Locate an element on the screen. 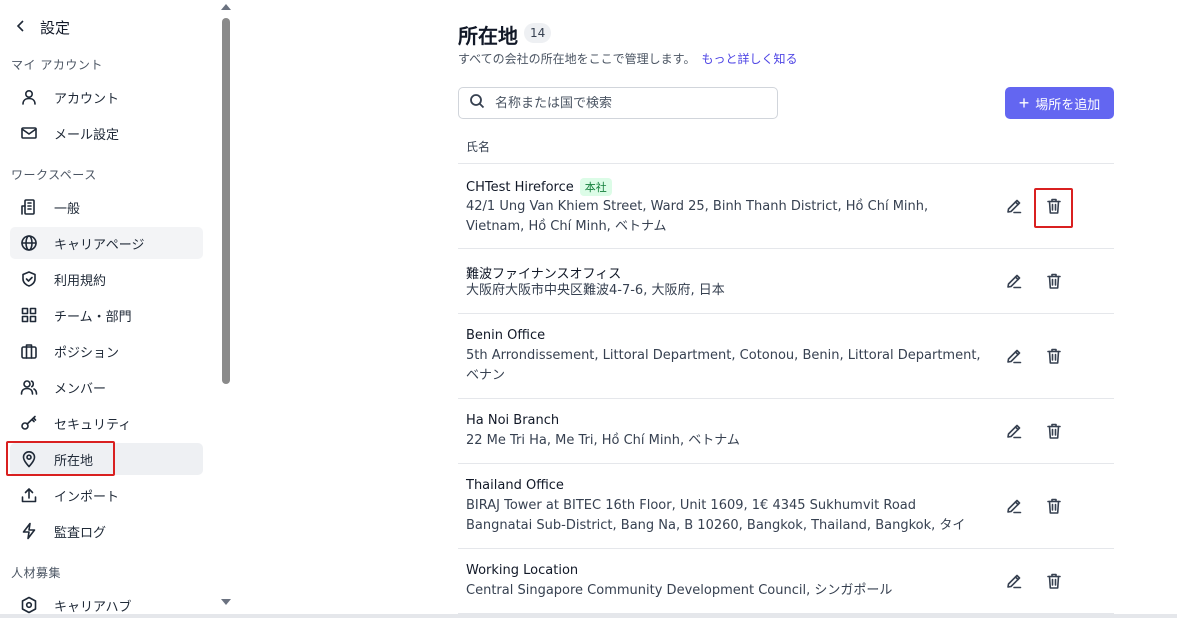 This screenshot has height=618, width=1177. location-name-line: Working Location is located at coordinates (522, 570).